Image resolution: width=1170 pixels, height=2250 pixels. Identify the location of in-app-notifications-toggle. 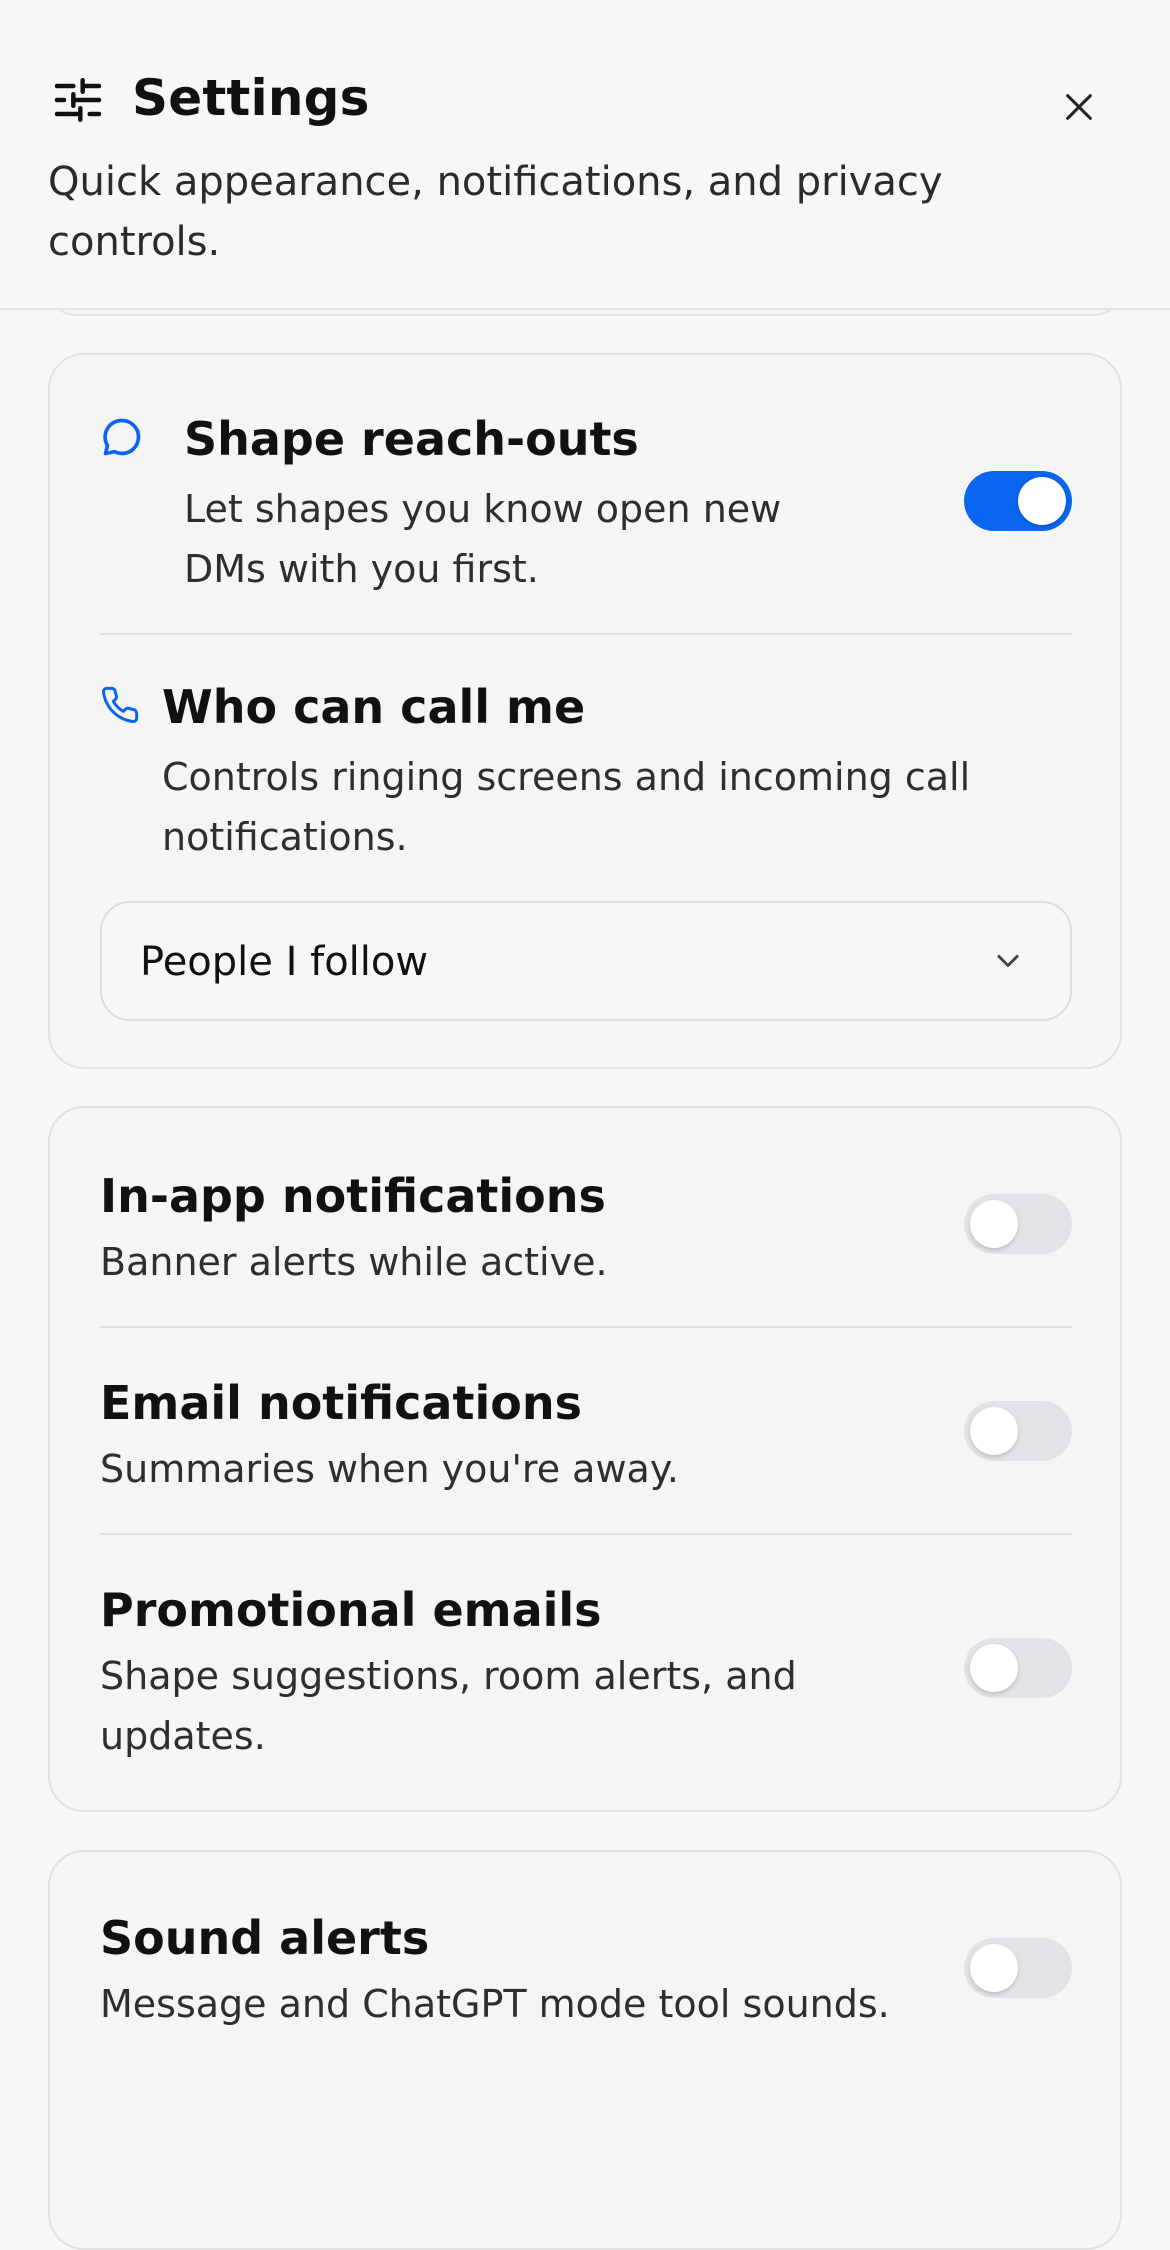
(1018, 1224).